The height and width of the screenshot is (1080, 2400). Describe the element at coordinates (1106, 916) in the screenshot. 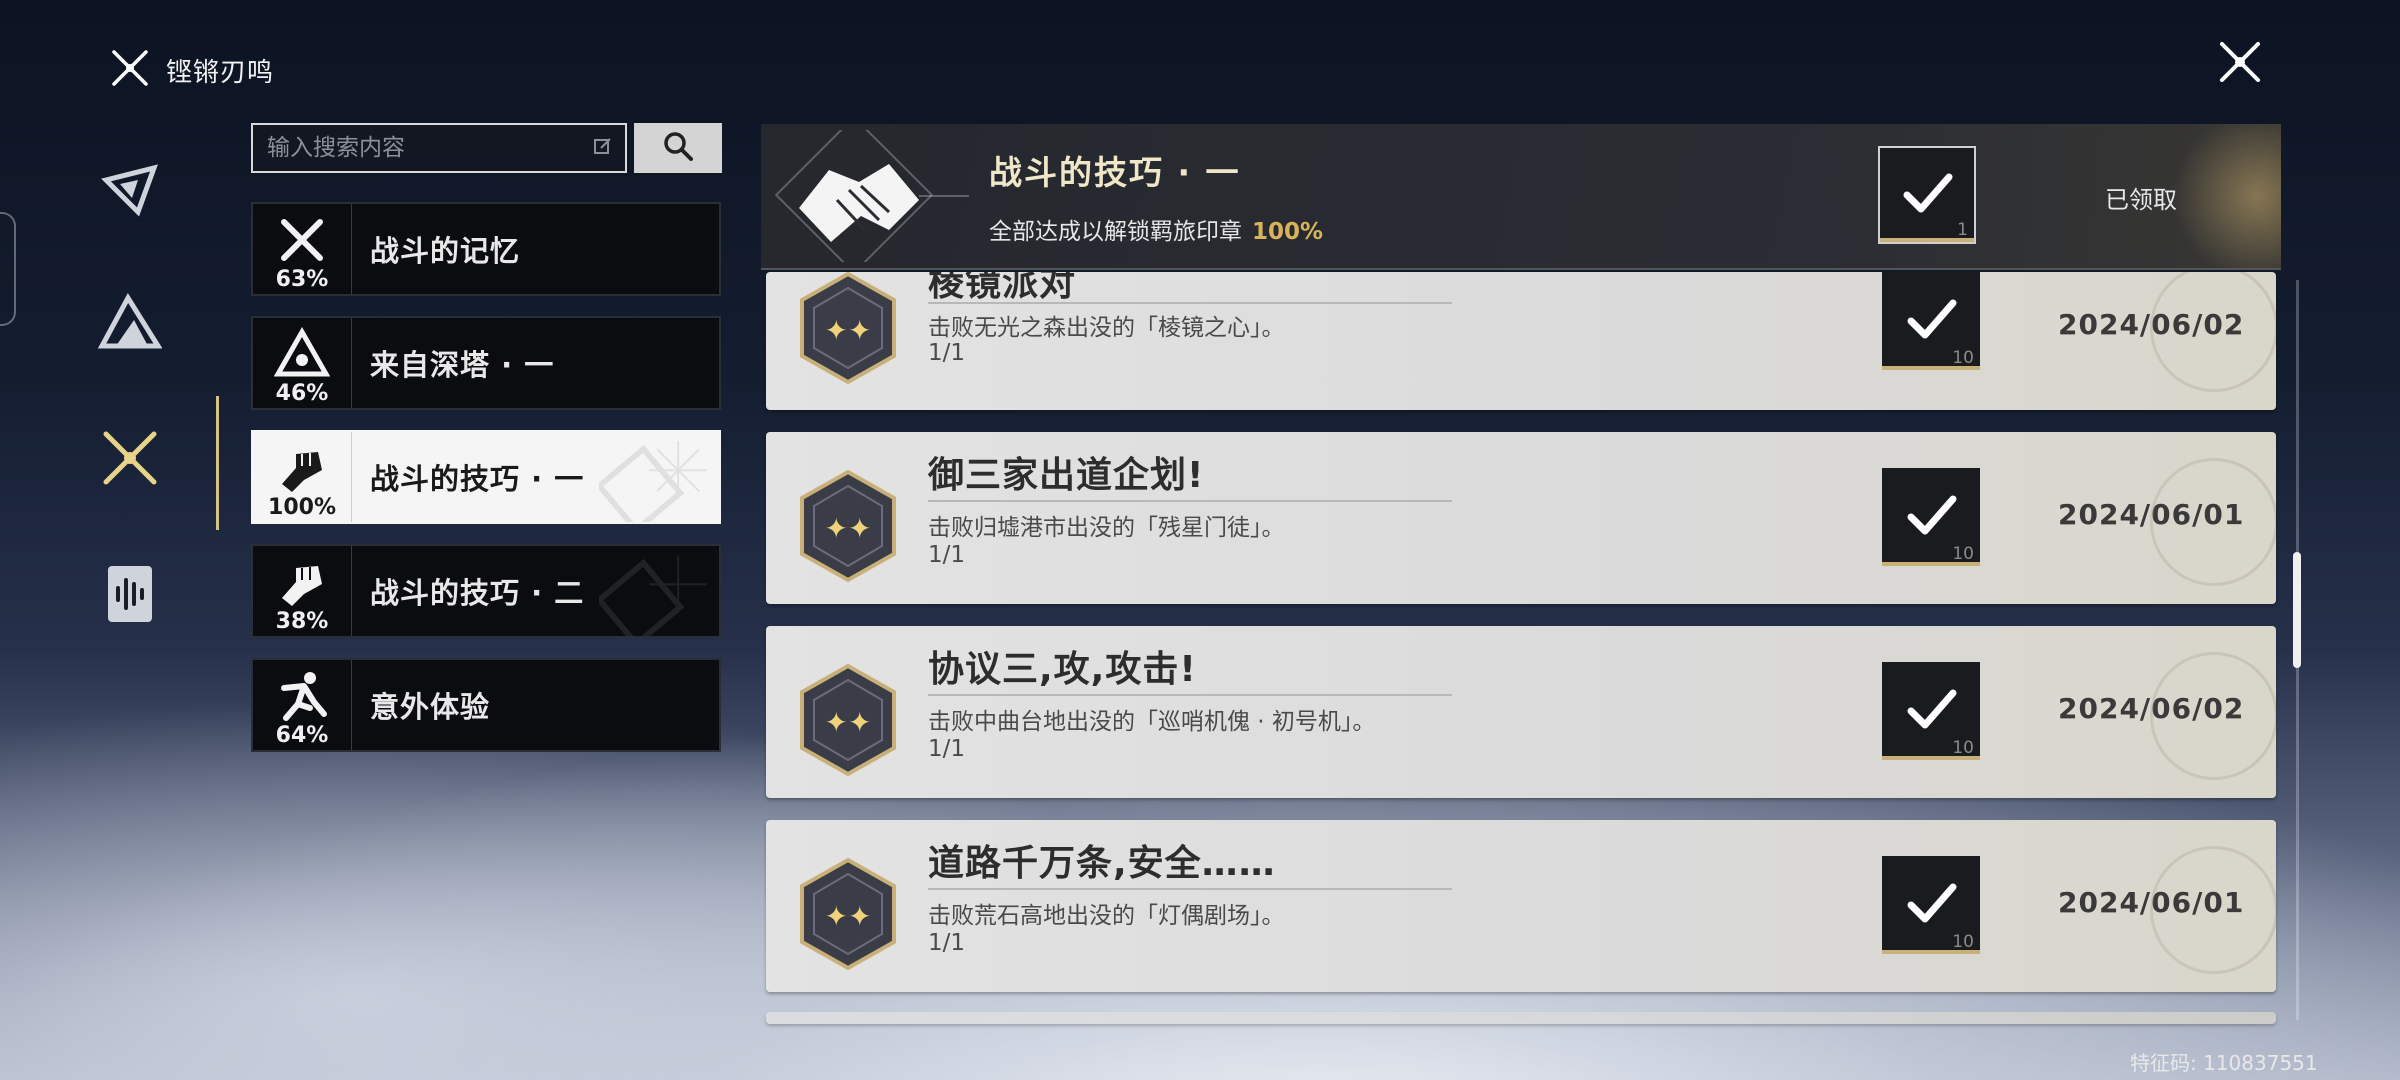

I see `achievement-description: 击败荒石高地出没的「灯偶剧场」。` at that location.